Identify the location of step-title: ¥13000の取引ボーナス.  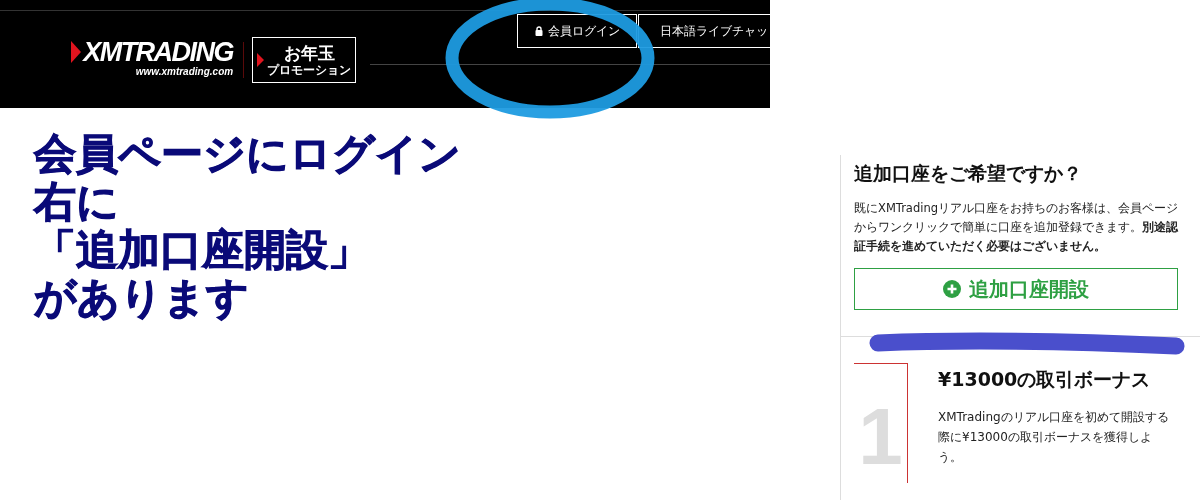
(1045, 379).